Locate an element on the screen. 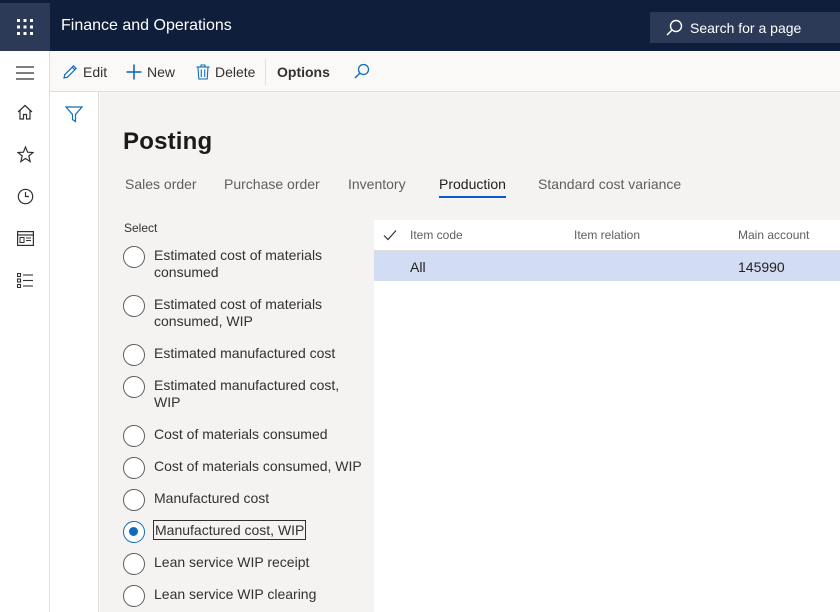 This screenshot has height=612, width=840. left-nav is located at coordinates (25, 331).